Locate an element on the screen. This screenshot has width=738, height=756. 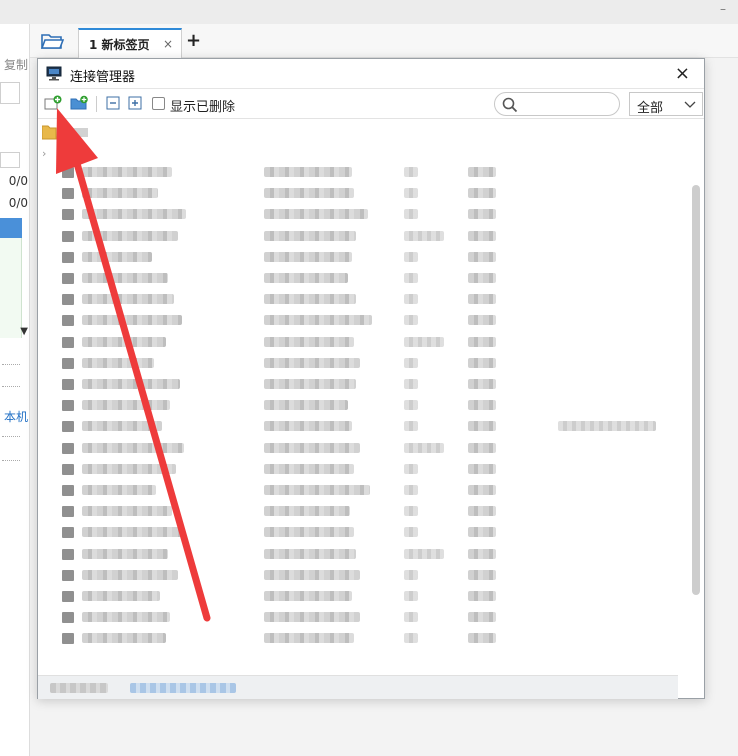
left-dropdown-icon: ▼ is located at coordinates (15, 331).